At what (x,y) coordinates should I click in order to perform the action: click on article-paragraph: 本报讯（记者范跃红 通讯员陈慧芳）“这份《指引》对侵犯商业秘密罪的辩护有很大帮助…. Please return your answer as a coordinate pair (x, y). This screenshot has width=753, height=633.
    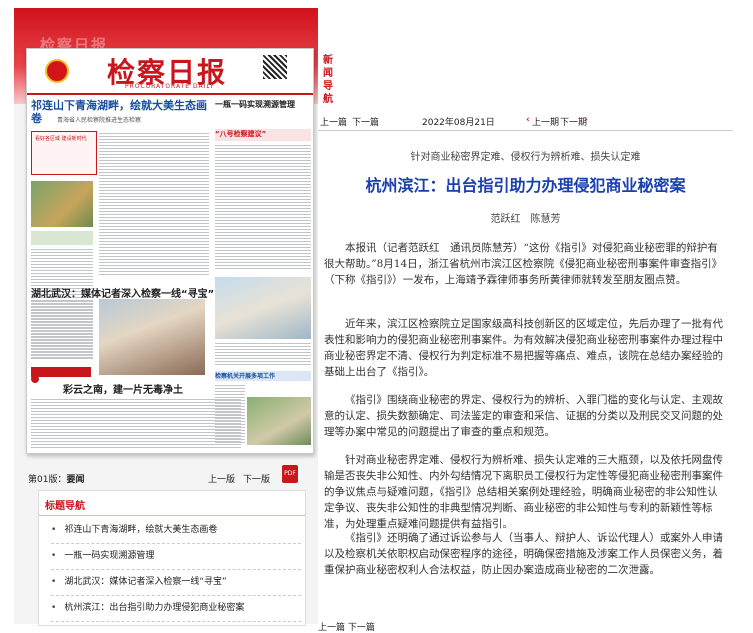
    Looking at the image, I should click on (523, 264).